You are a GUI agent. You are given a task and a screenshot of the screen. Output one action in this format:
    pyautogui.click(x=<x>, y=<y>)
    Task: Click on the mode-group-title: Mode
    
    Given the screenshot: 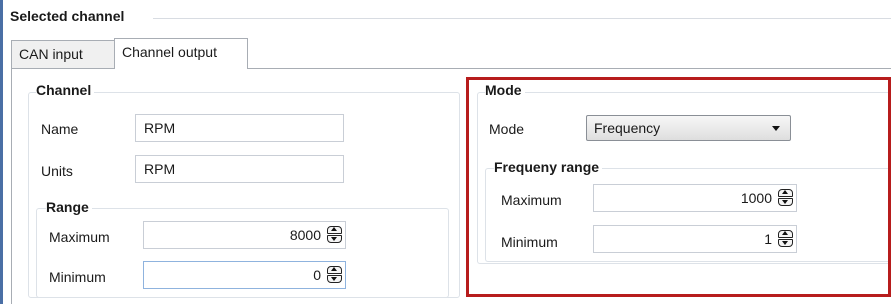 What is the action you would take?
    pyautogui.click(x=505, y=90)
    